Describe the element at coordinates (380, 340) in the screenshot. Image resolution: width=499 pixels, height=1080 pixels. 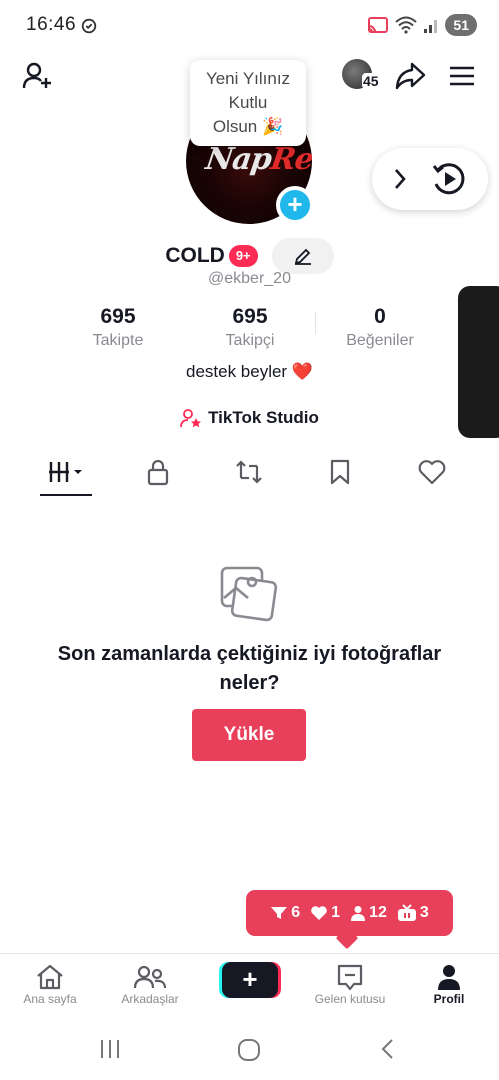
I see `stat-label: Beğeniler` at that location.